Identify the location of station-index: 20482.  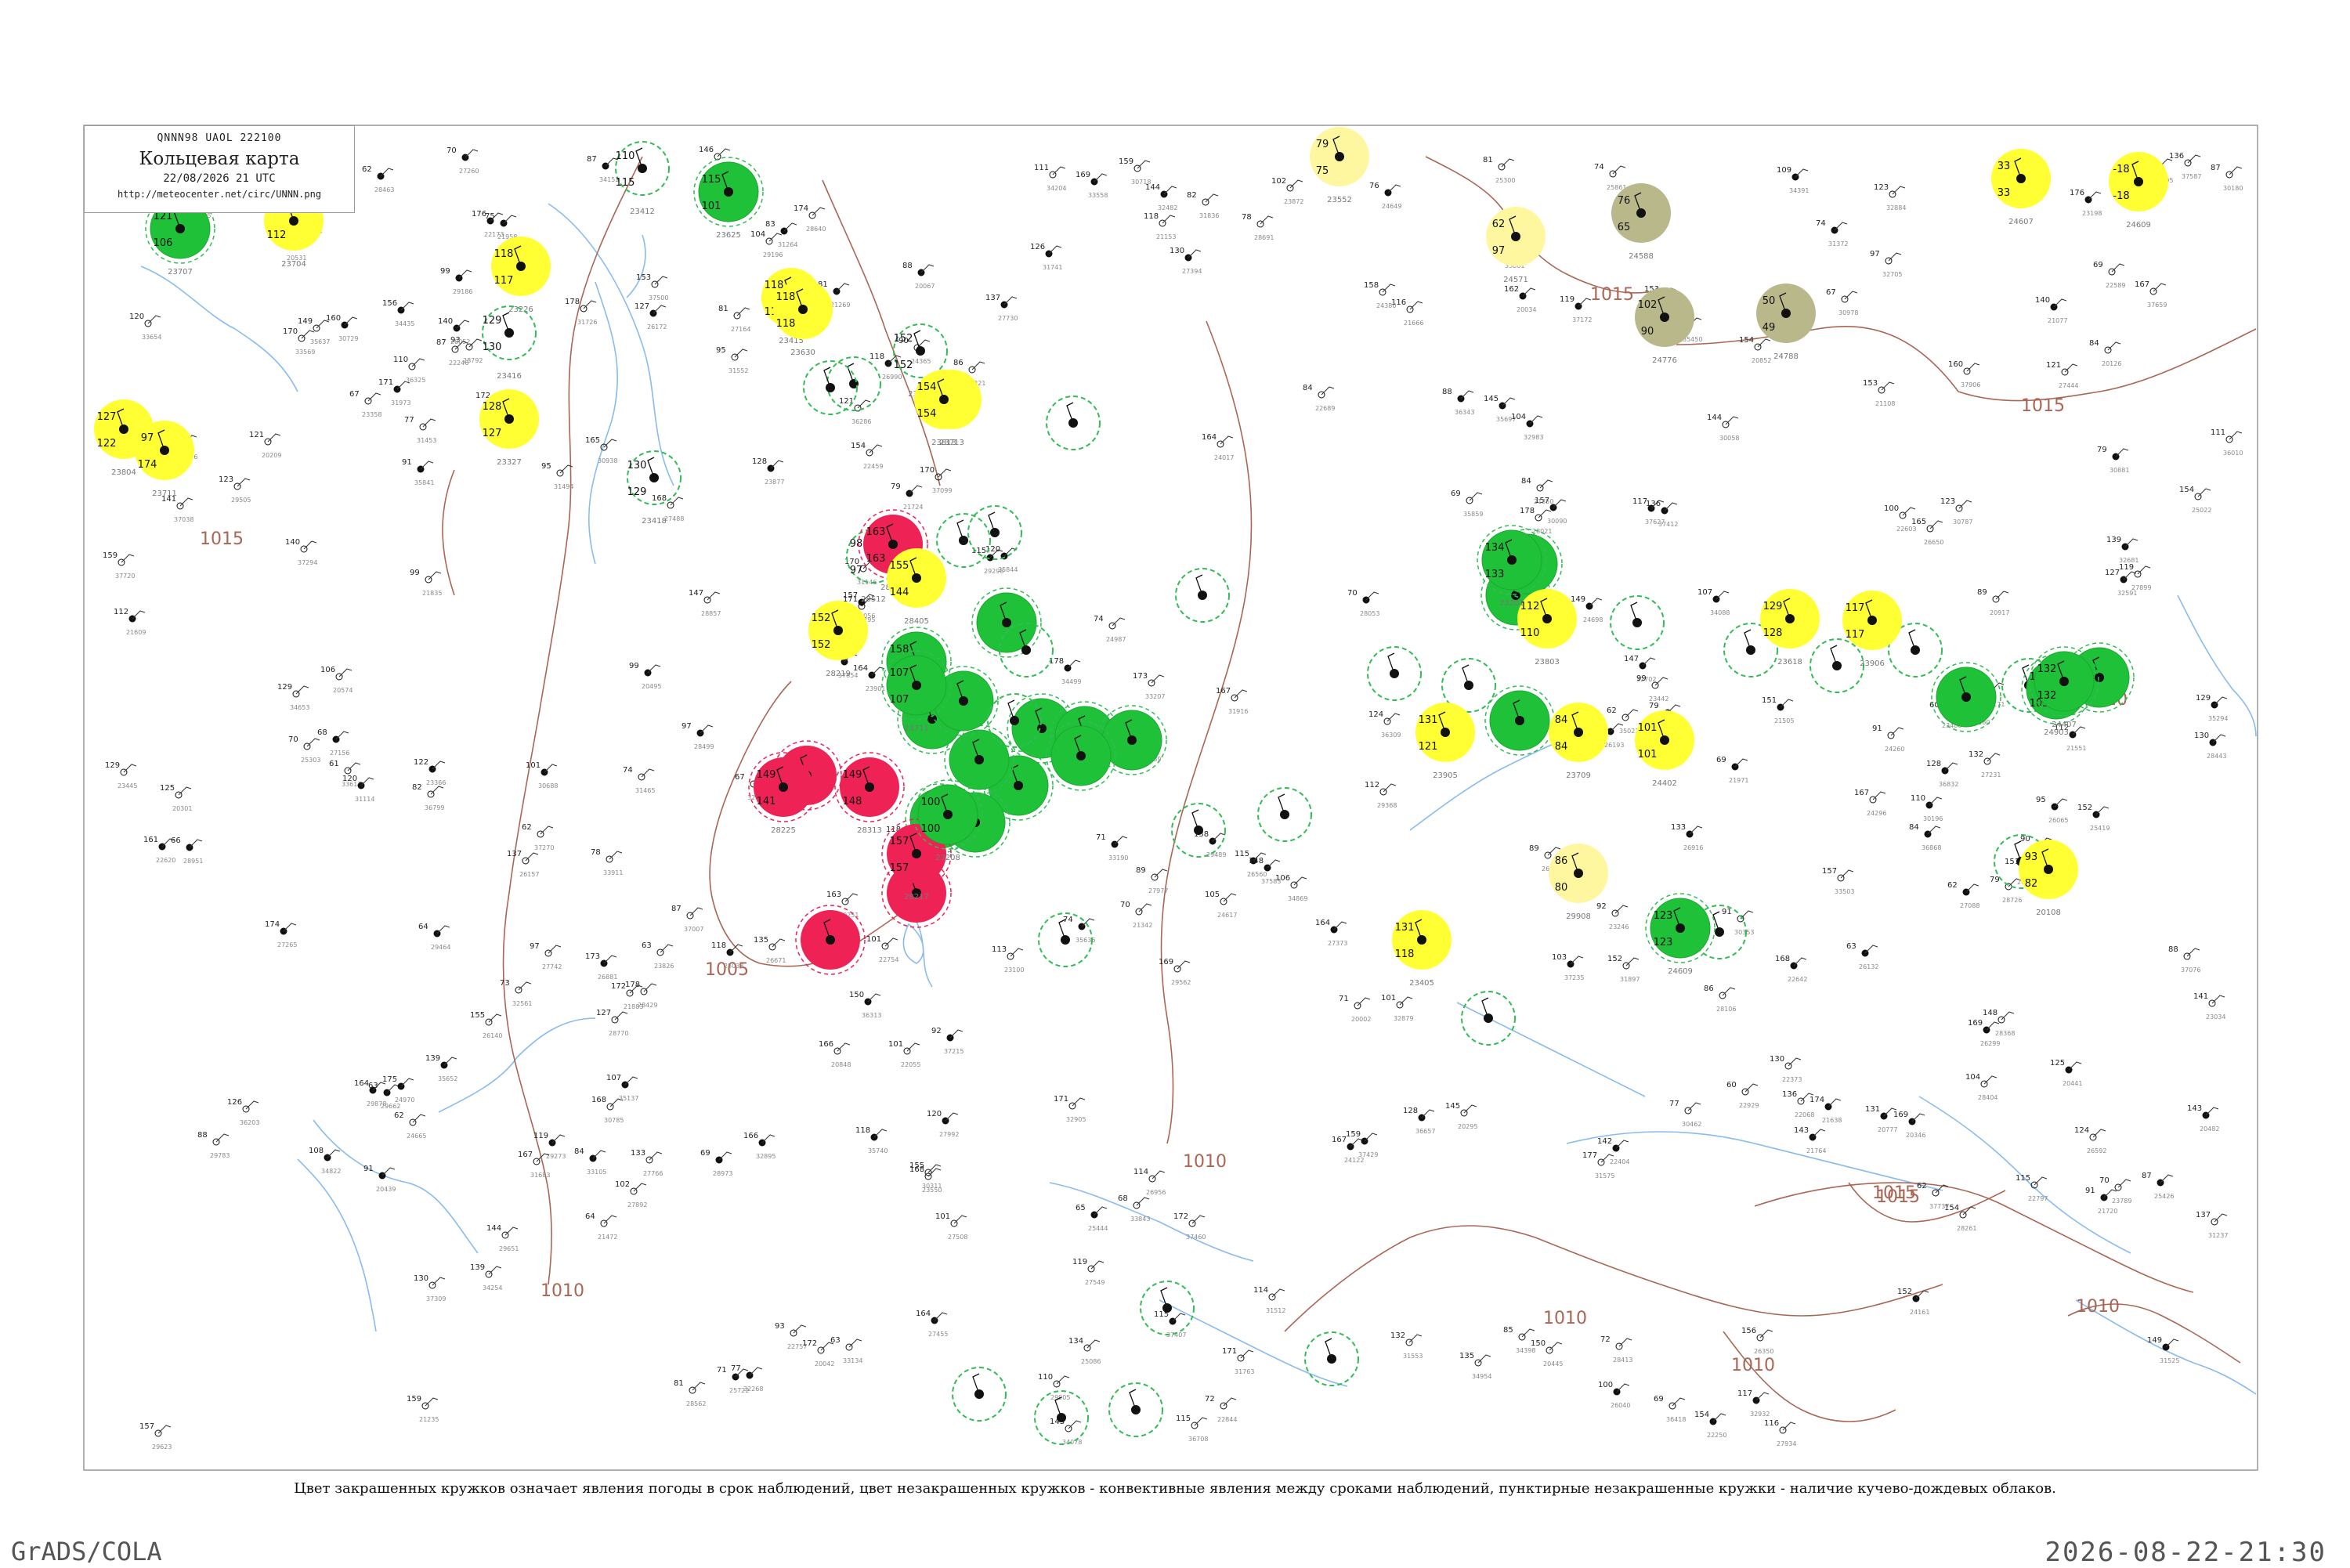
(2209, 1129).